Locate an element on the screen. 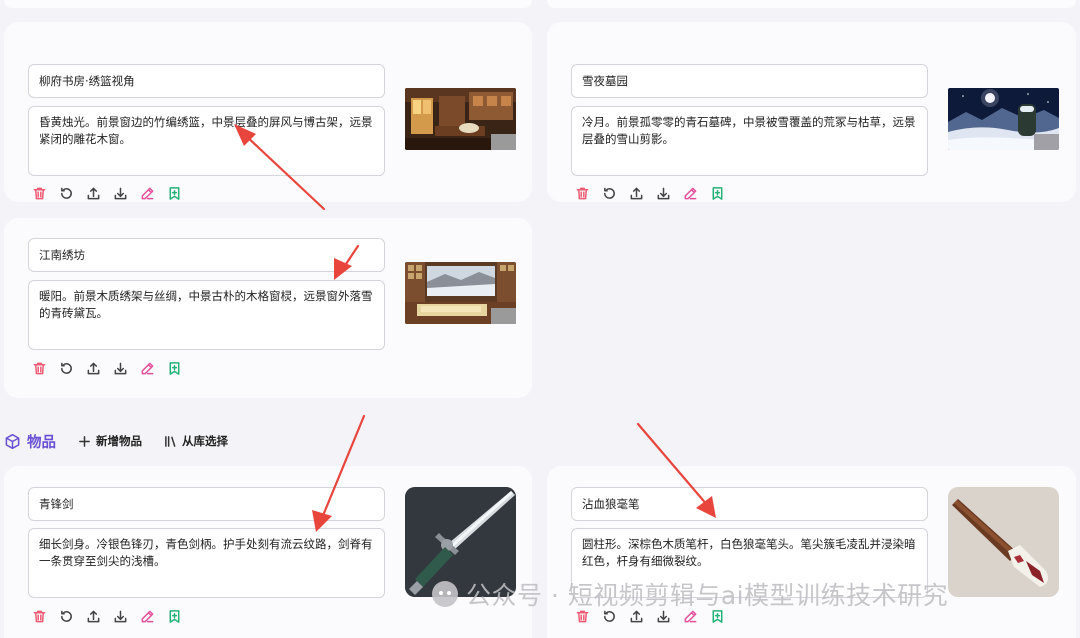  items-title-text: 物品 is located at coordinates (41, 442).